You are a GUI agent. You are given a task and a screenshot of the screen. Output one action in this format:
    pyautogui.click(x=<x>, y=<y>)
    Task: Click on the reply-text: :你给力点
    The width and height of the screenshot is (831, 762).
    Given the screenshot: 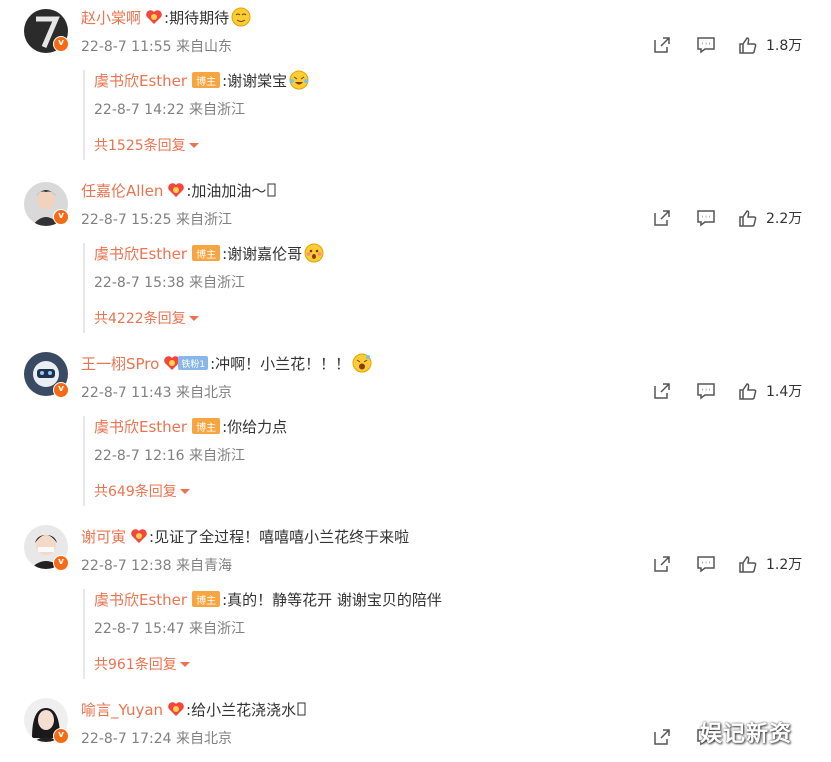 What is the action you would take?
    pyautogui.click(x=255, y=426)
    